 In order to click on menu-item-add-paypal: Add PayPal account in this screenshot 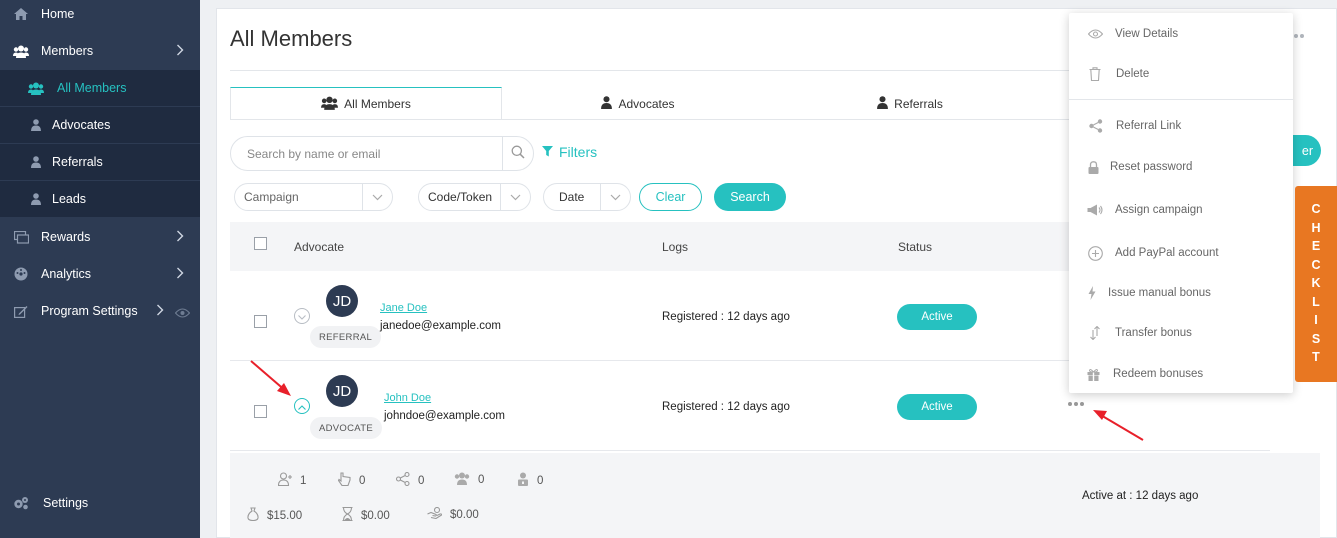, I will do `click(1181, 253)`.